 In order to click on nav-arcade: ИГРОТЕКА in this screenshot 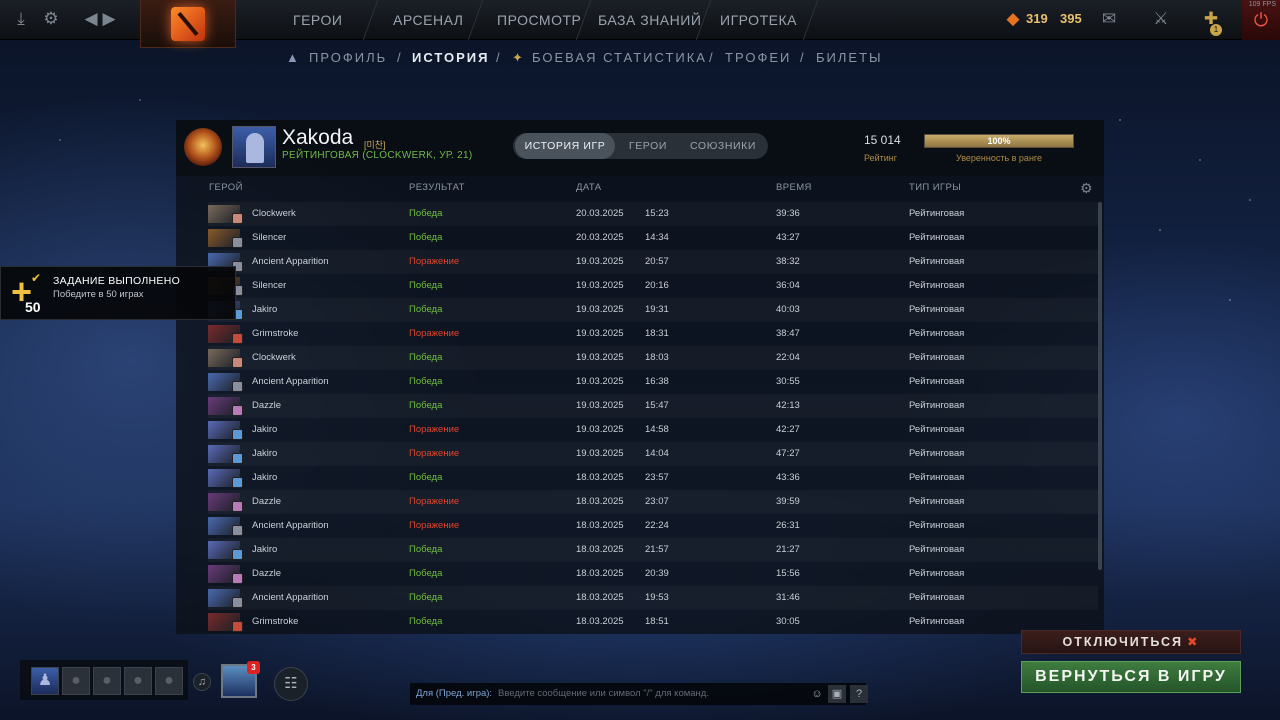, I will do `click(758, 20)`.